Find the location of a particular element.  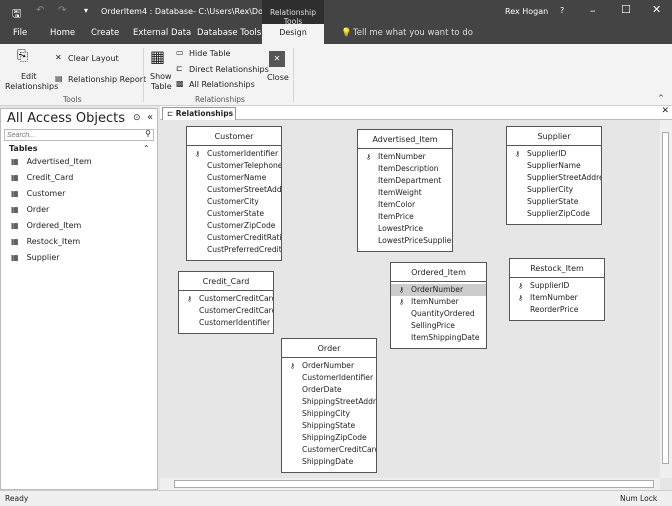

nav-item-restock-item: ▦ Restock_Item is located at coordinates (51, 245).